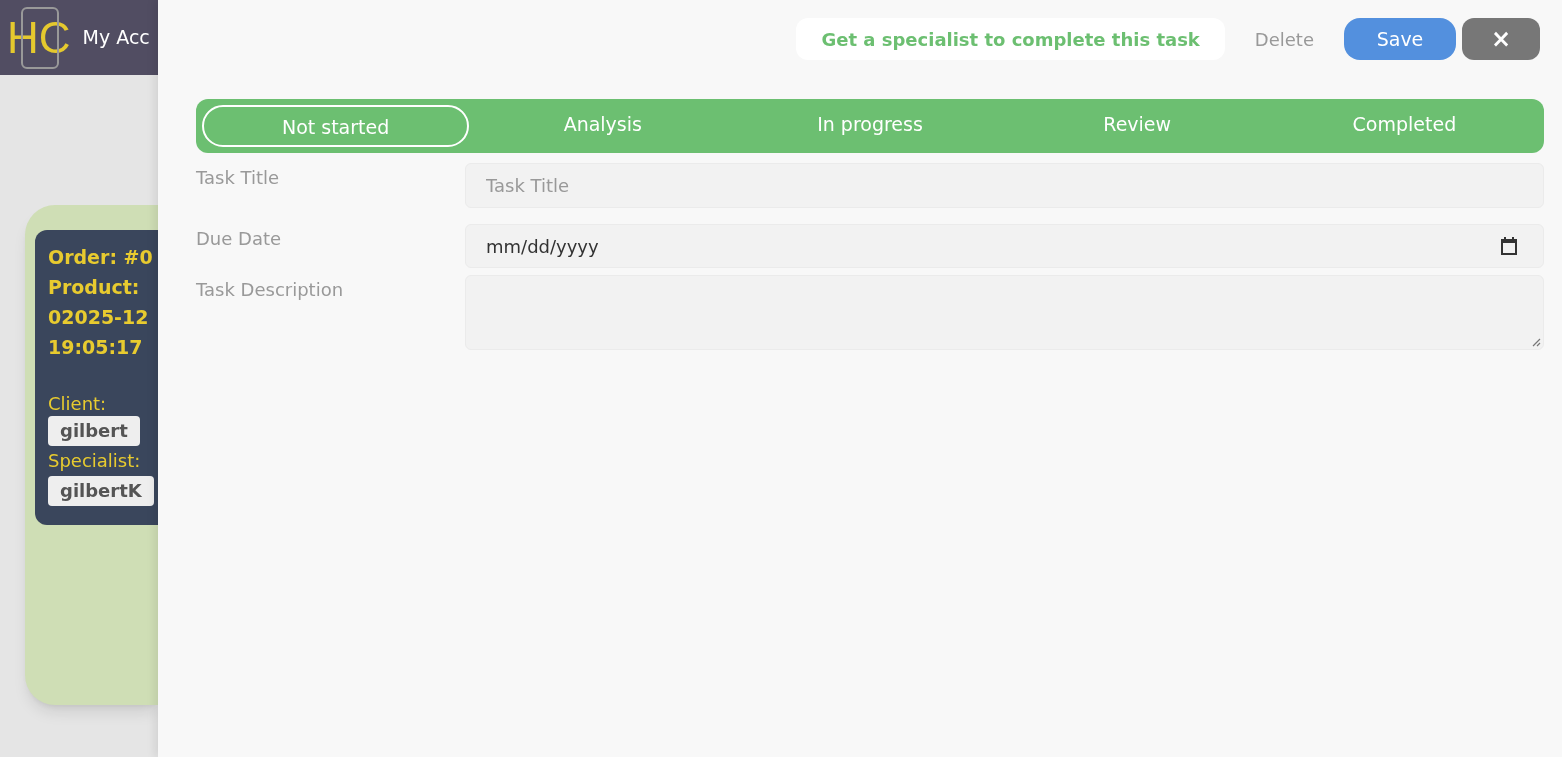 The width and height of the screenshot is (1562, 757). What do you see at coordinates (116, 37) in the screenshot?
I see `nav-link: My Acc` at bounding box center [116, 37].